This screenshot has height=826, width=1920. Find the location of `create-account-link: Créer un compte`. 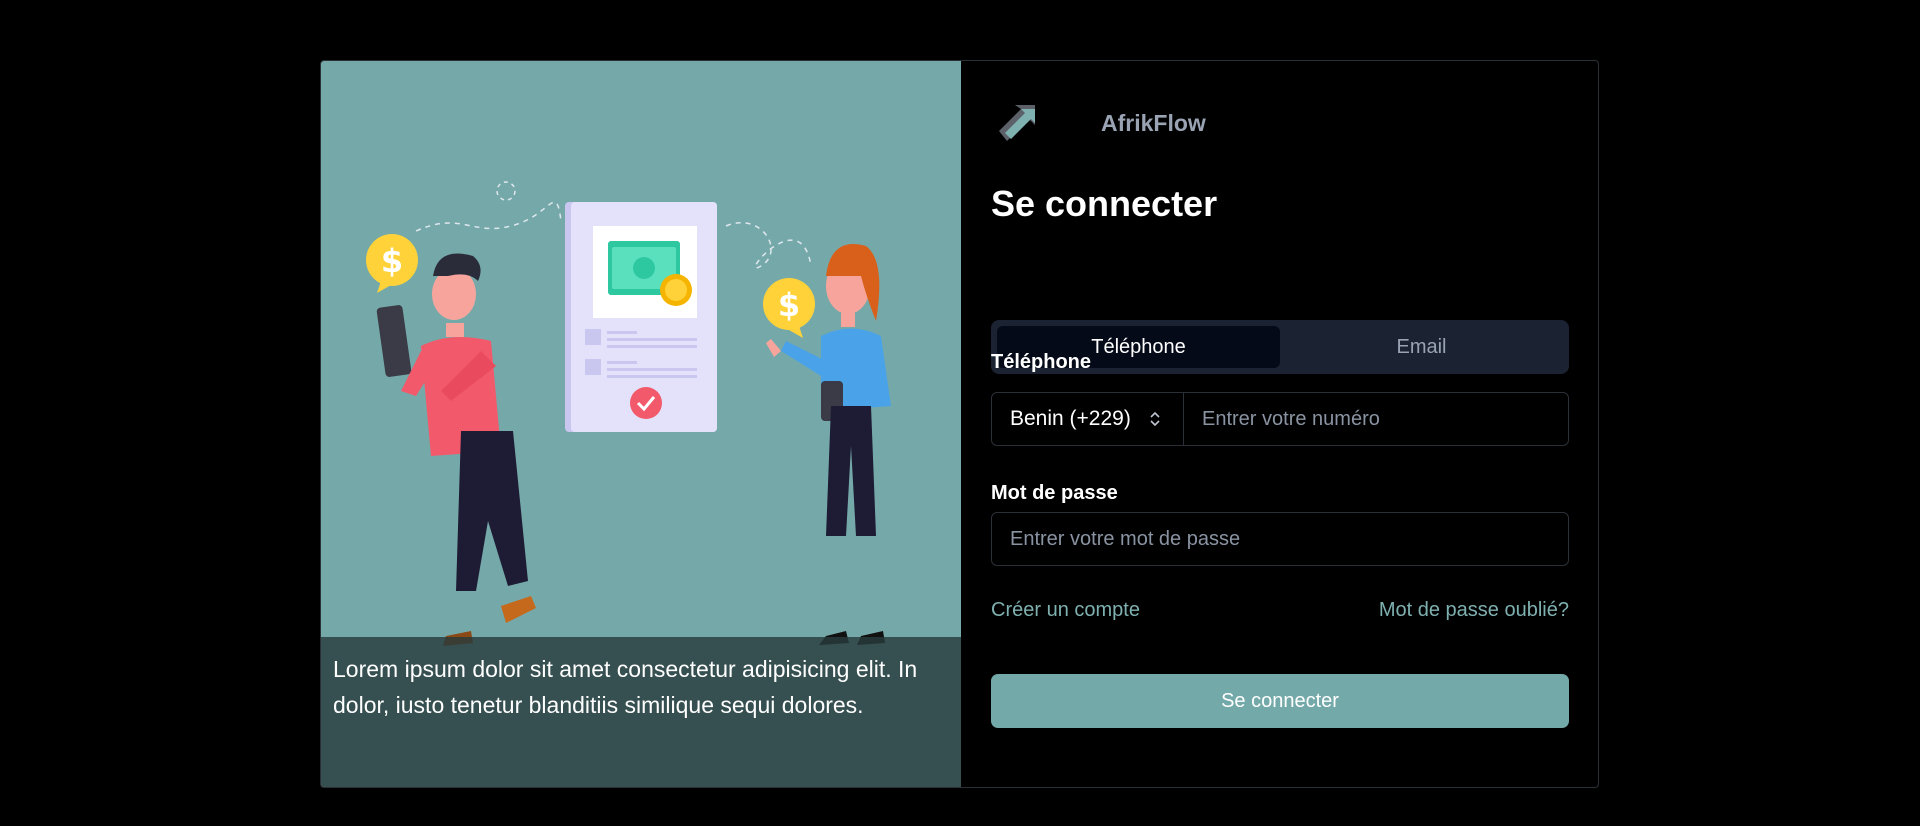

create-account-link: Créer un compte is located at coordinates (1065, 610).